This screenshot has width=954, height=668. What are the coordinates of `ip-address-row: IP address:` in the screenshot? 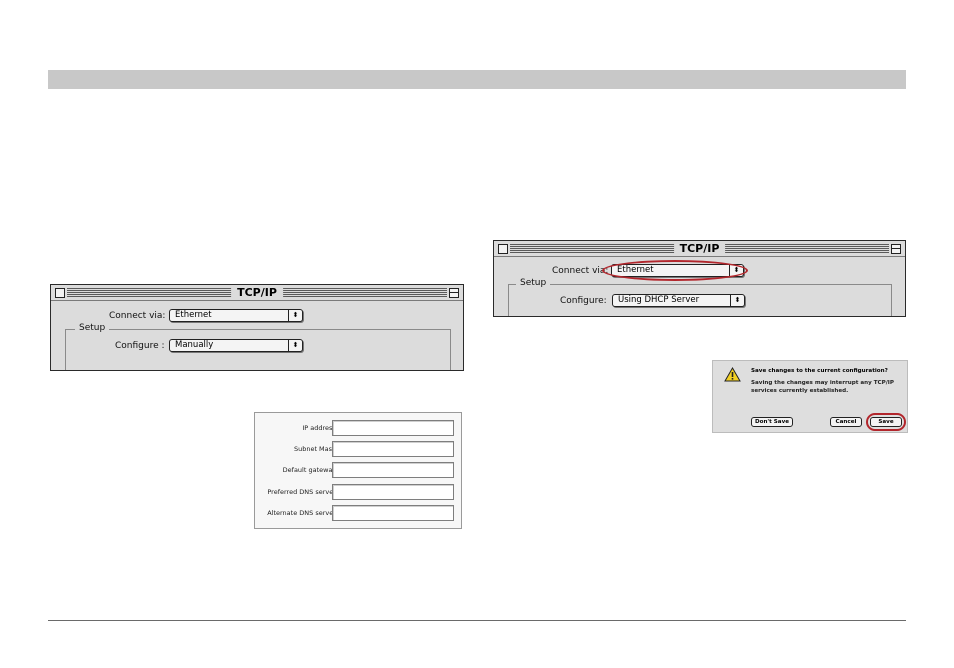 It's located at (358, 429).